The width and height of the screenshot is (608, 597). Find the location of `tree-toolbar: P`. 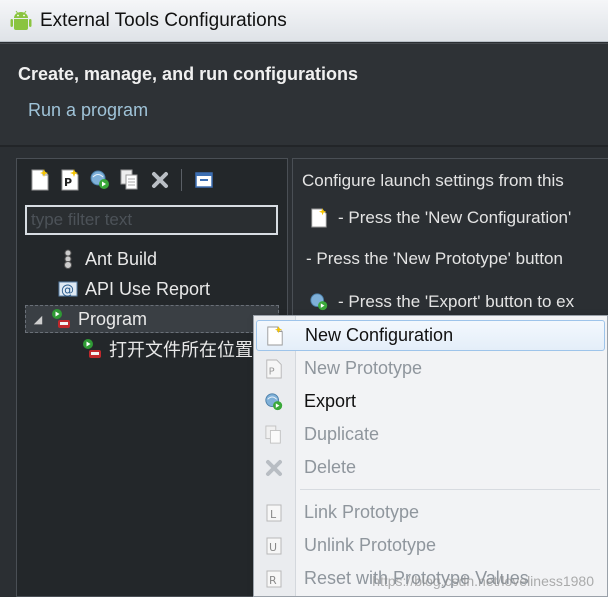

tree-toolbar: P is located at coordinates (153, 180).